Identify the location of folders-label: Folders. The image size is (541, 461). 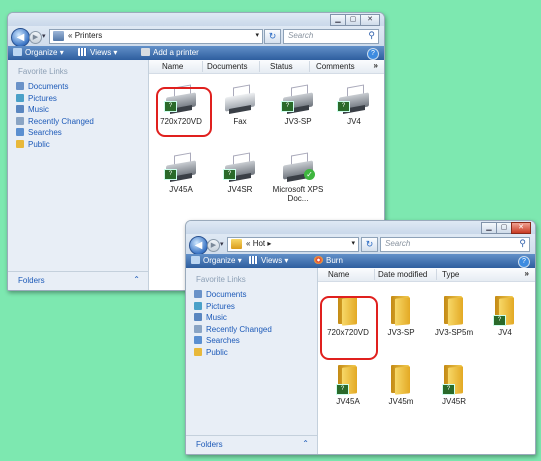
(31, 280).